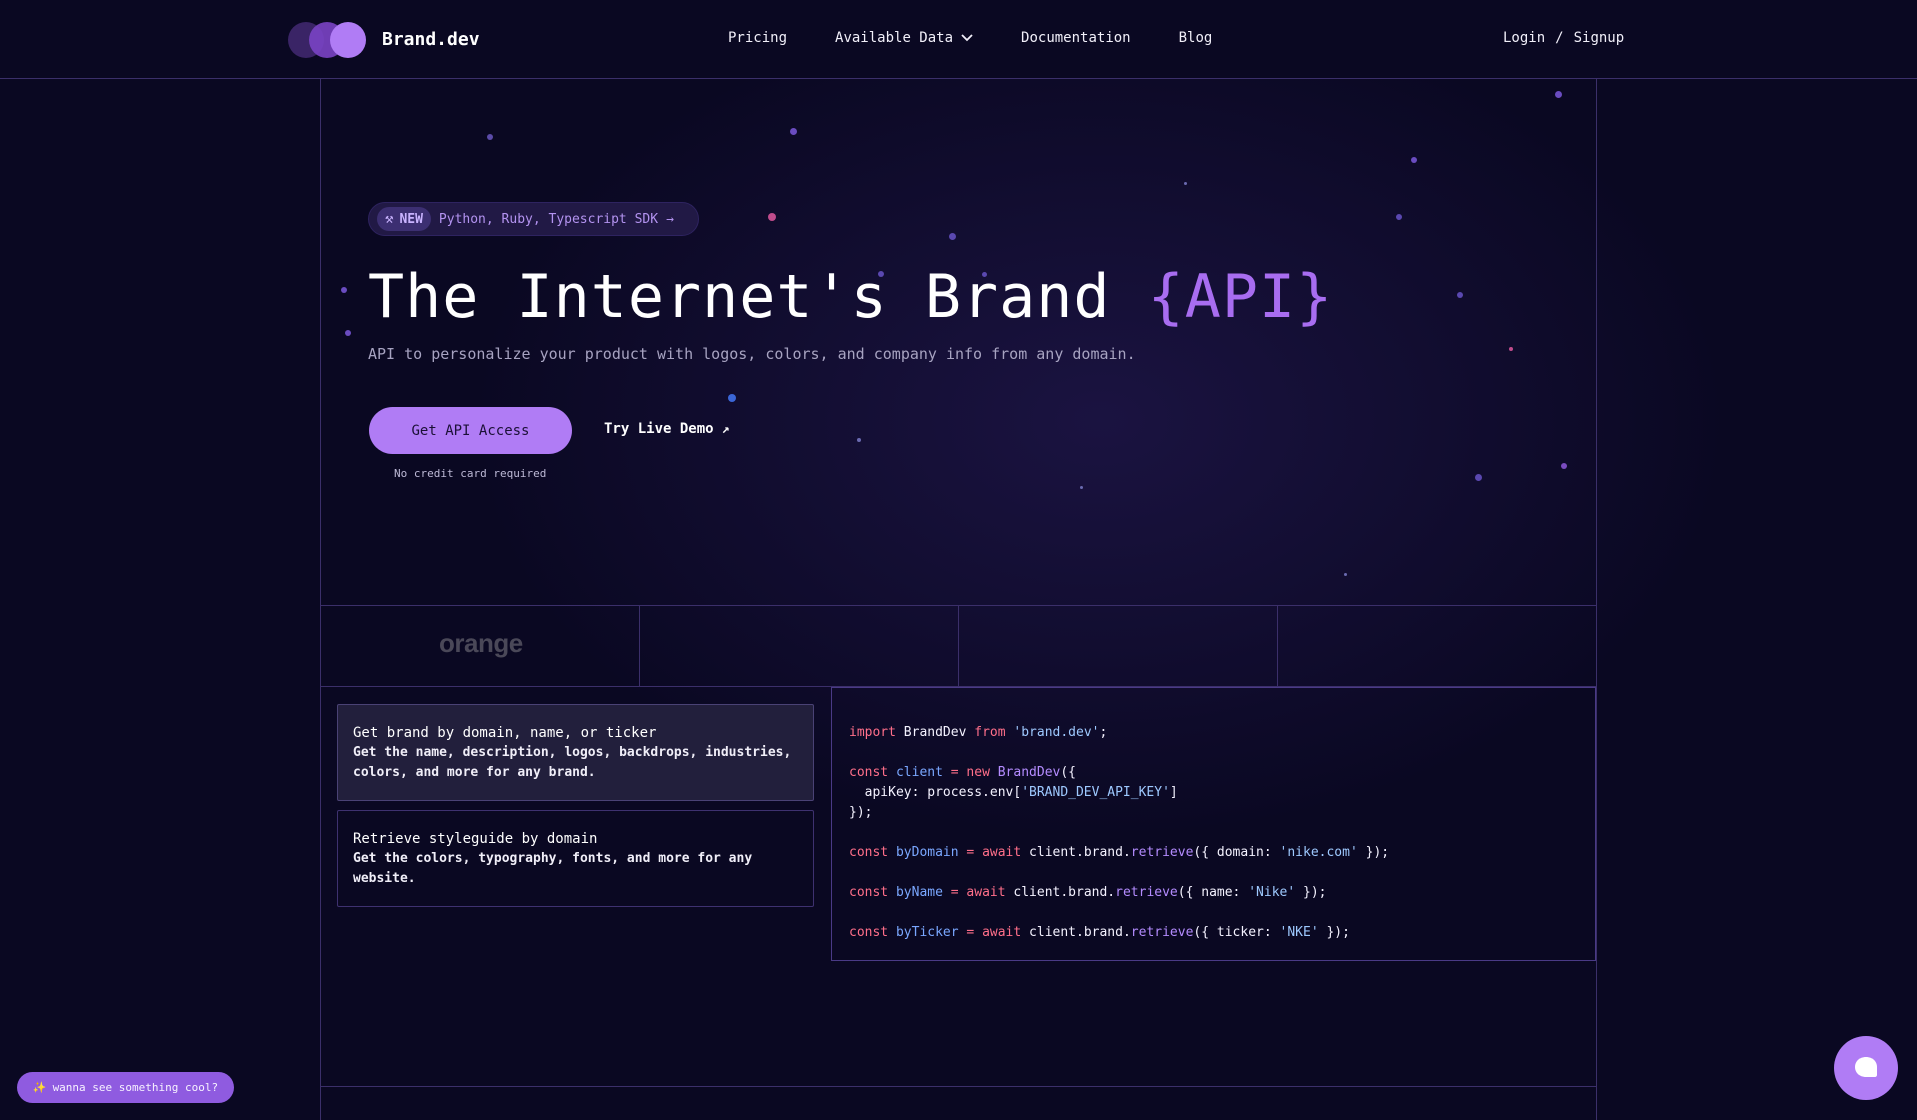 This screenshot has height=1120, width=1917. What do you see at coordinates (894, 38) in the screenshot?
I see `nav-link-label: Available Data` at bounding box center [894, 38].